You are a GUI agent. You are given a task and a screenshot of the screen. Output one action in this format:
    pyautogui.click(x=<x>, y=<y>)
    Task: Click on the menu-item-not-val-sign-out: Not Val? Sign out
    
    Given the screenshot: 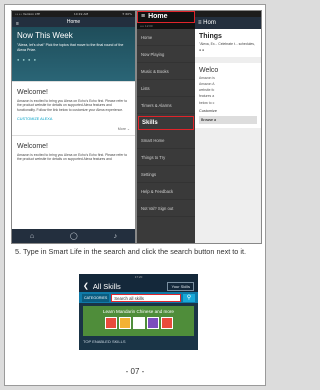 What is the action you would take?
    pyautogui.click(x=166, y=208)
    